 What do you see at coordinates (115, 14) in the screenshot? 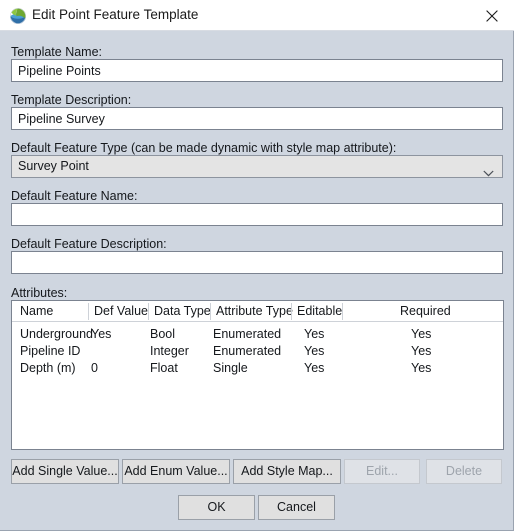
I see `window-title: Edit Point Feature Template` at bounding box center [115, 14].